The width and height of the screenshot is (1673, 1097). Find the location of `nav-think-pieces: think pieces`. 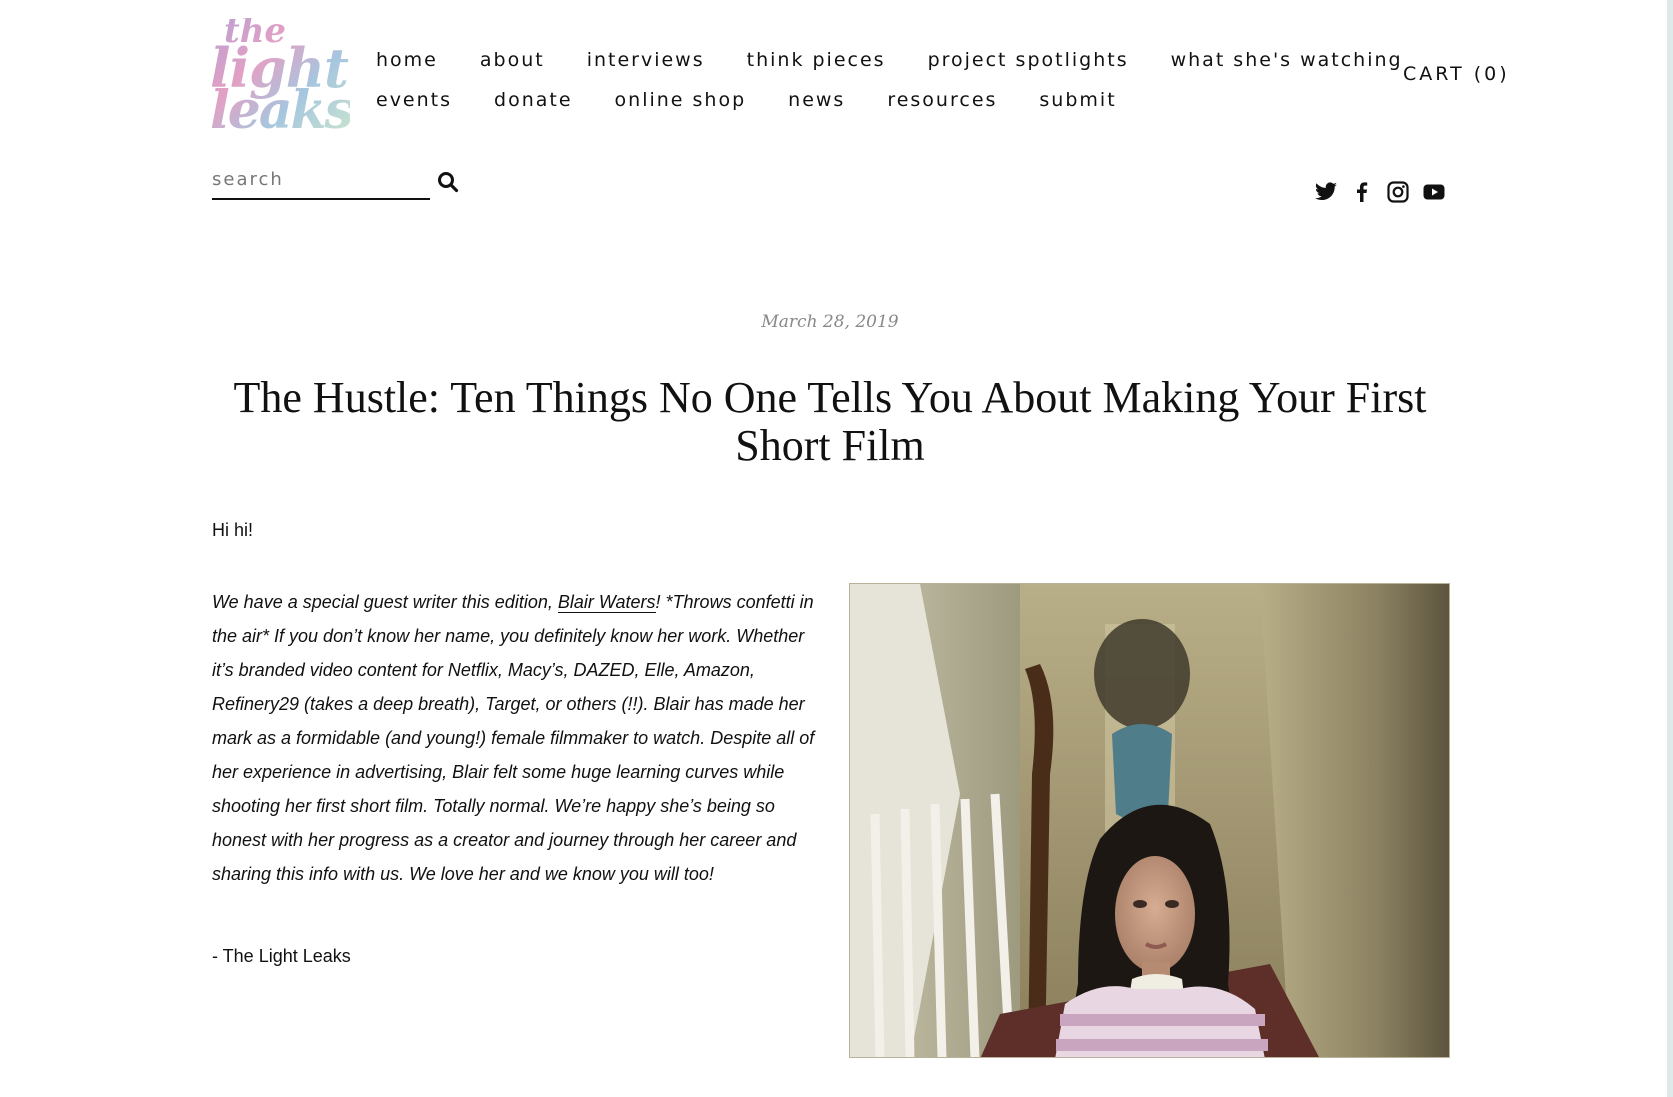

nav-think-pieces: think pieces is located at coordinates (816, 60).